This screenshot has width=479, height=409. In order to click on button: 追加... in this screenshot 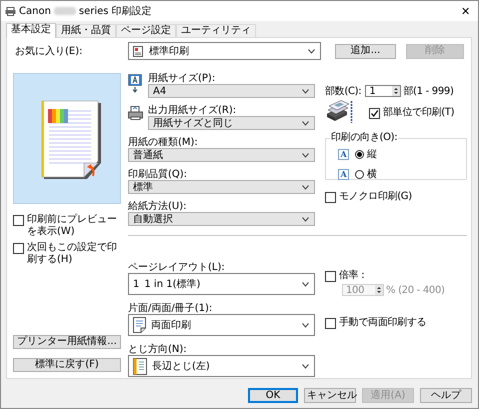, I will do `click(365, 51)`.